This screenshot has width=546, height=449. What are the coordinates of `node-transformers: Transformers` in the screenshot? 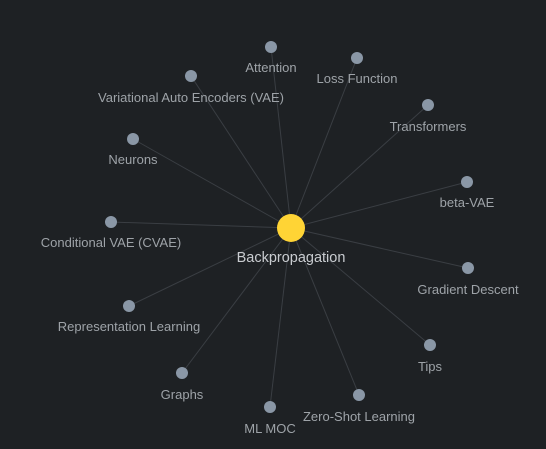 It's located at (428, 116).